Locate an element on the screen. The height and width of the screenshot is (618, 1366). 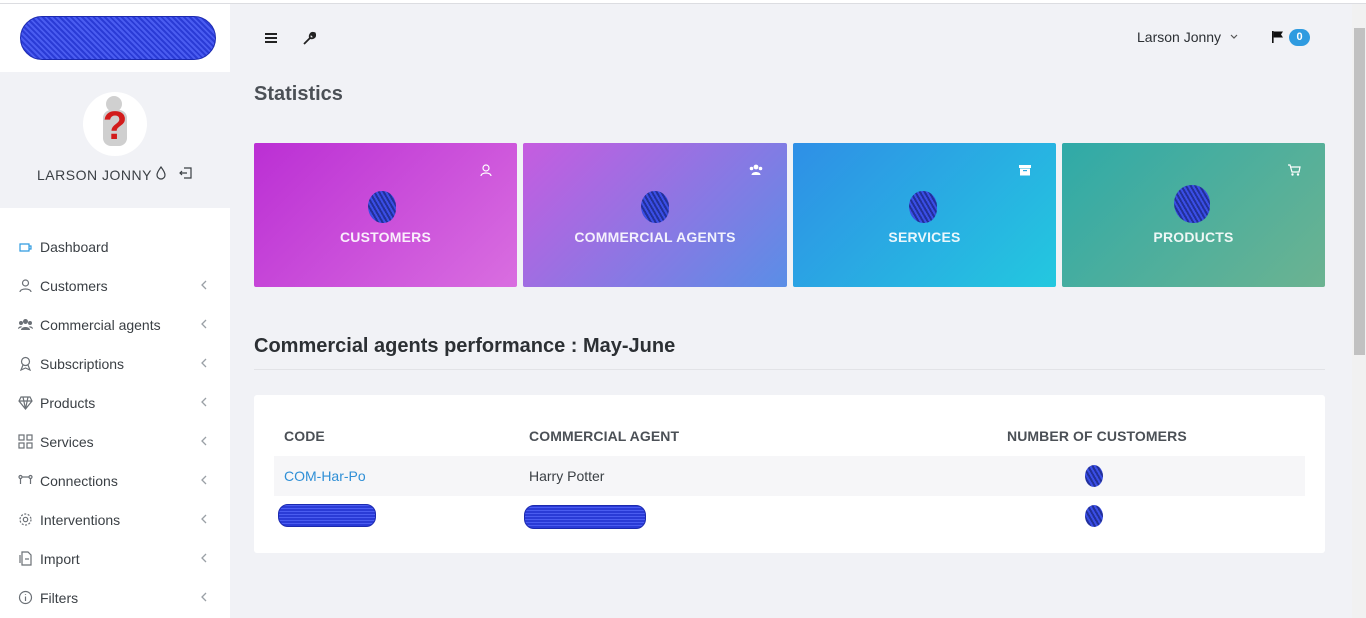
customers-icon is located at coordinates (25, 285).